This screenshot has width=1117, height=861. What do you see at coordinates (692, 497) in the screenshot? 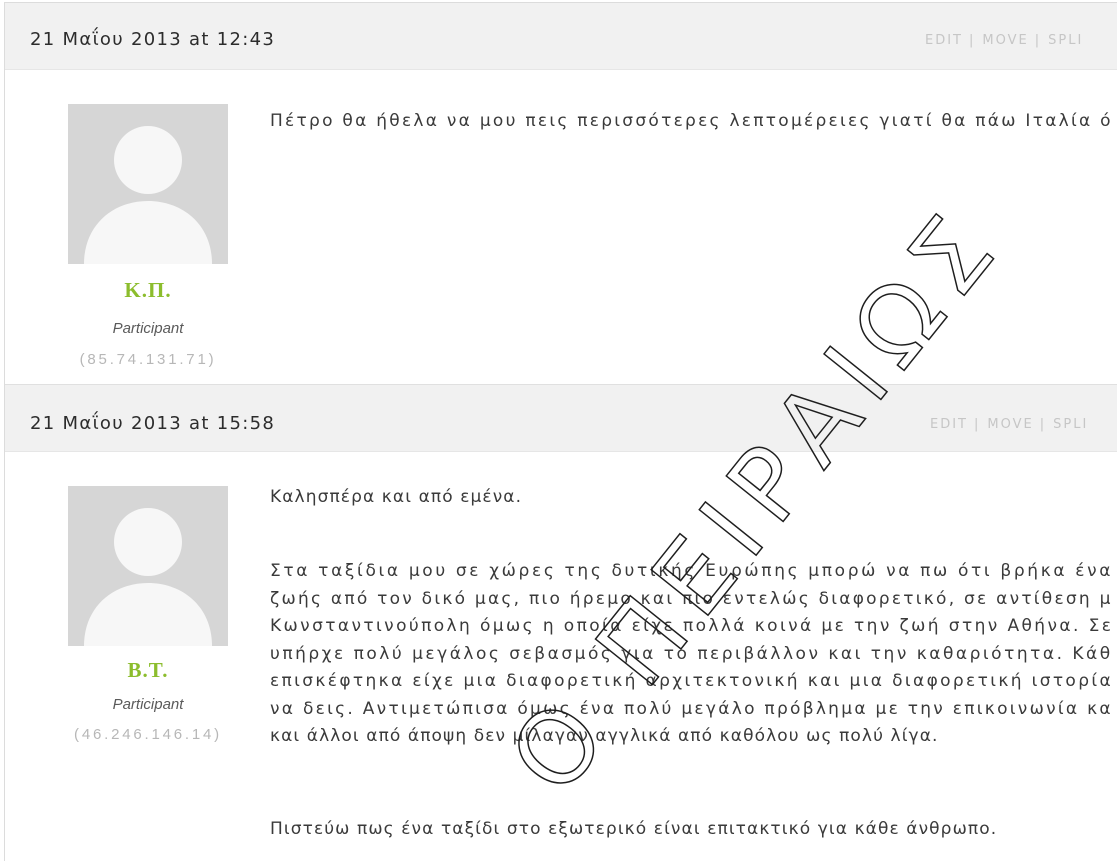
I see `reply-paragraph: Καλησπέρα και από εμένα.` at bounding box center [692, 497].